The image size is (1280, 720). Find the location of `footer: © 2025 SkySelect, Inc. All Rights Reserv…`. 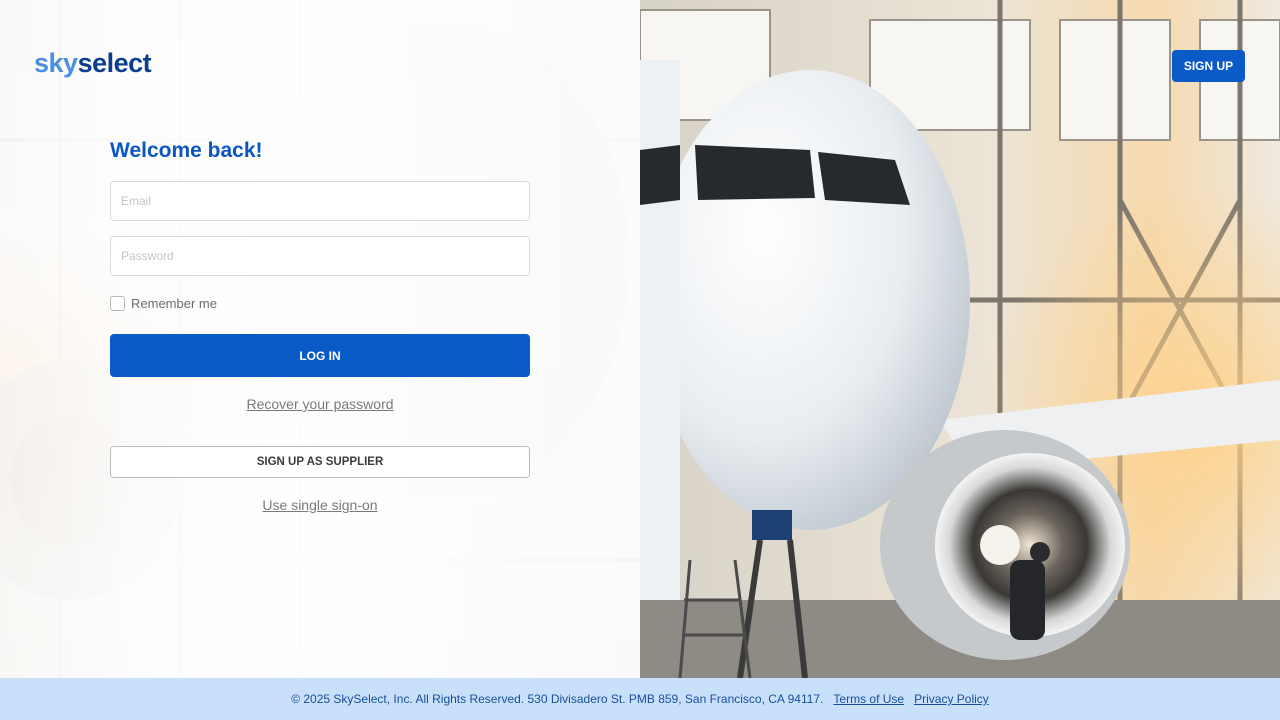

footer: © 2025 SkySelect, Inc. All Rights Reserv… is located at coordinates (640, 699).